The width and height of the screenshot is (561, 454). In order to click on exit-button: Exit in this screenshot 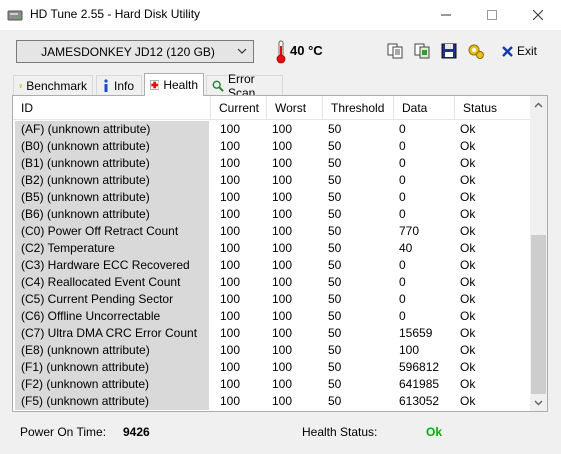, I will do `click(519, 51)`.